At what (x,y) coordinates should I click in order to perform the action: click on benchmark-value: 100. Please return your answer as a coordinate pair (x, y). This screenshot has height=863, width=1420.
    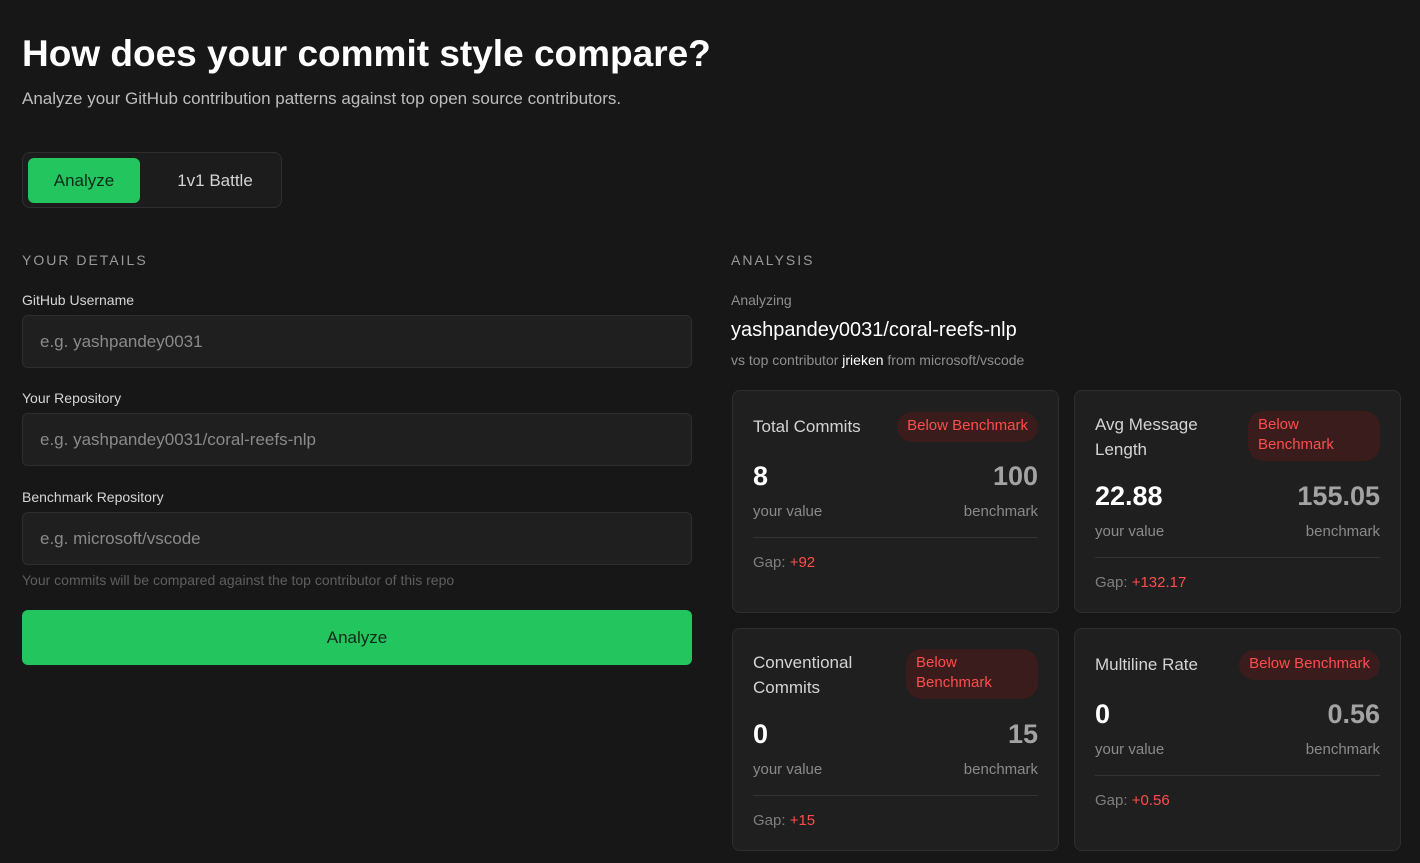
    Looking at the image, I should click on (1015, 476).